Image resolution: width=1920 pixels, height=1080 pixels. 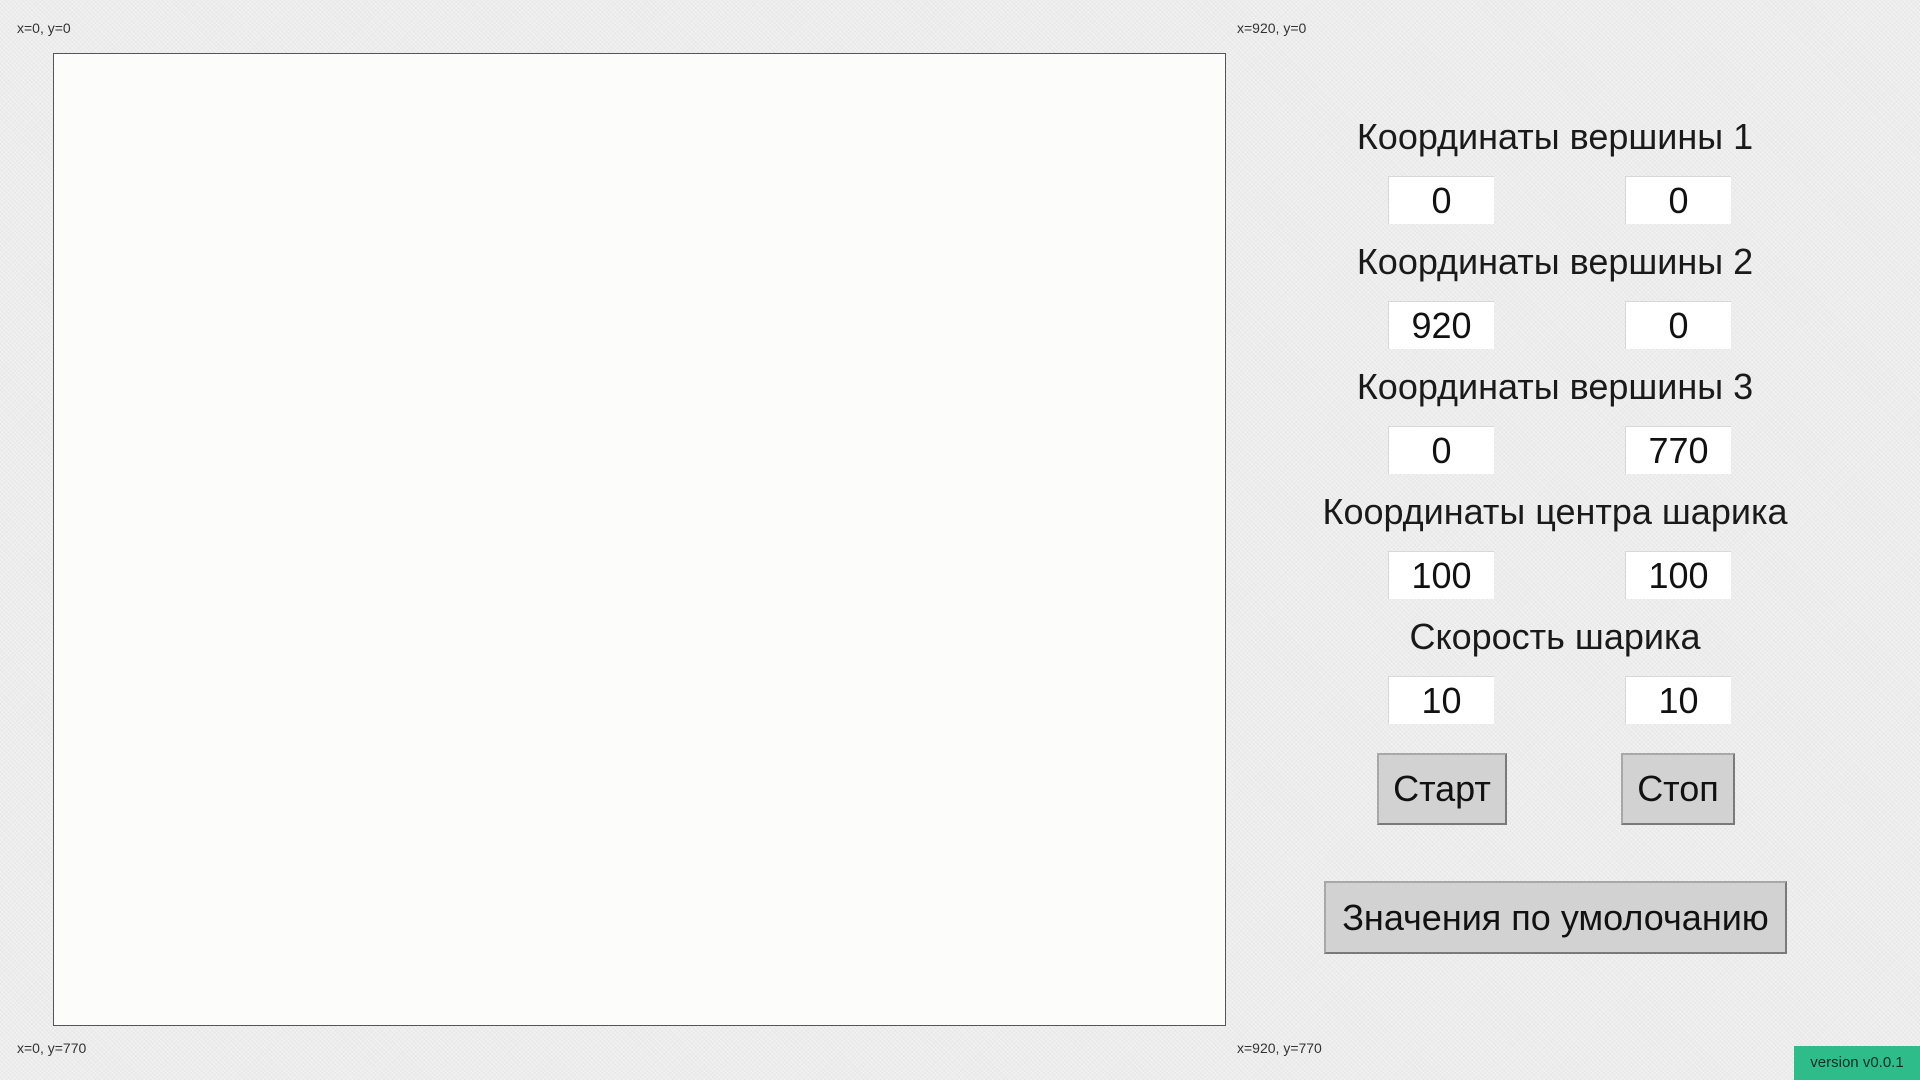 I want to click on ball-center-y-input, so click(x=1678, y=575).